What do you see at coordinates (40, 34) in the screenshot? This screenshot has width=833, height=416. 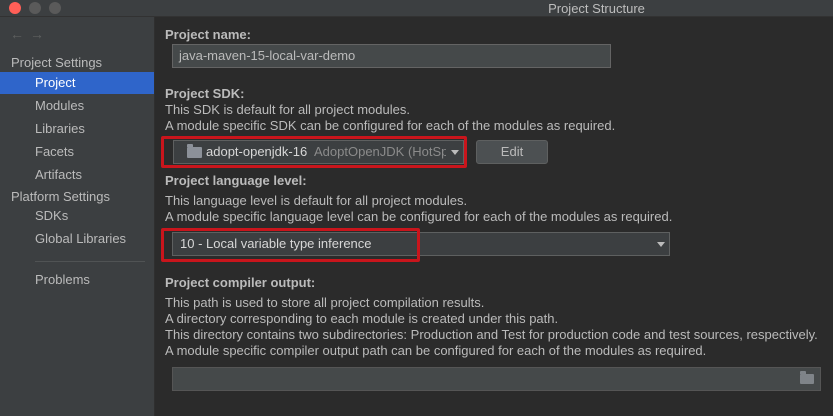 I see `forward-arrow-icon: →` at bounding box center [40, 34].